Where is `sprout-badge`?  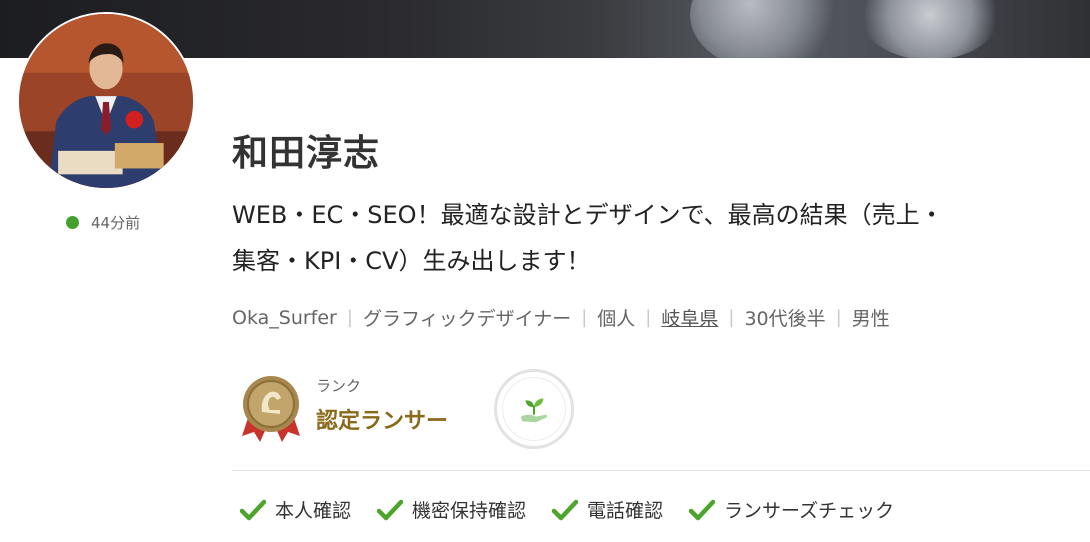 sprout-badge is located at coordinates (534, 409).